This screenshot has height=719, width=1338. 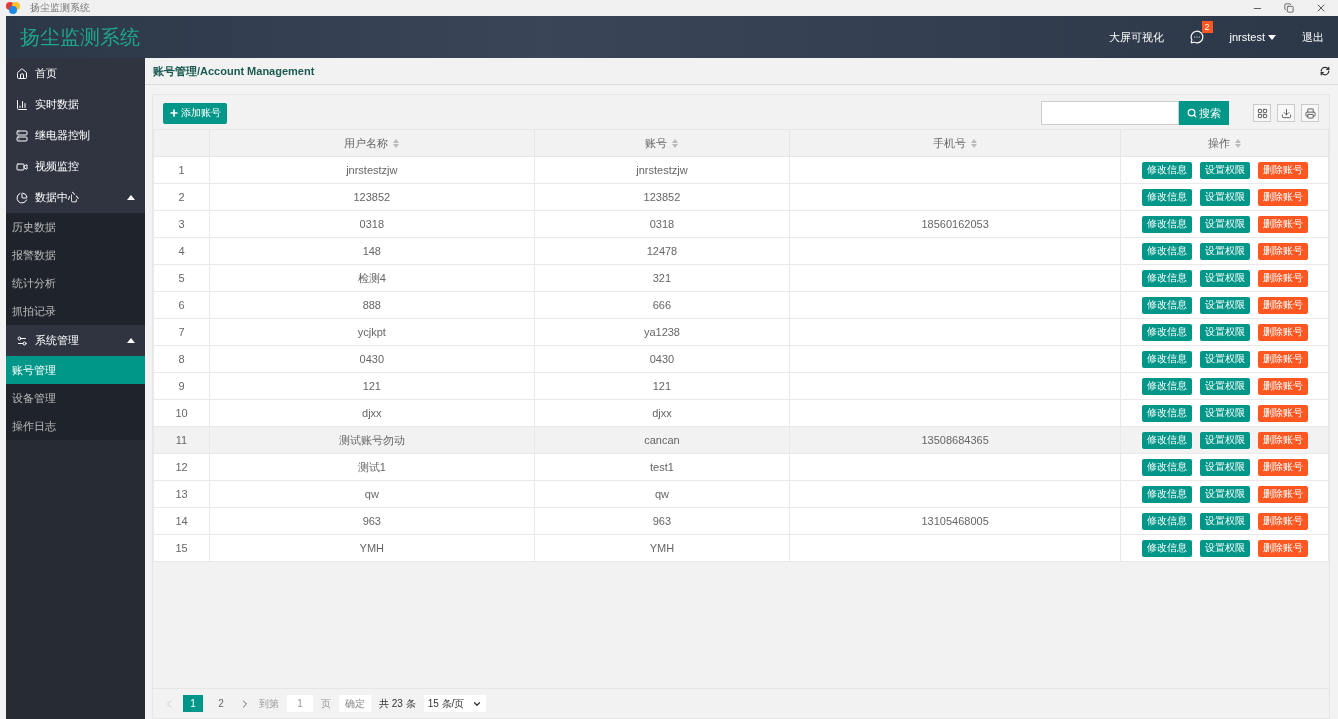 What do you see at coordinates (75, 255) in the screenshot?
I see `sidebar-subitem: 报警数据` at bounding box center [75, 255].